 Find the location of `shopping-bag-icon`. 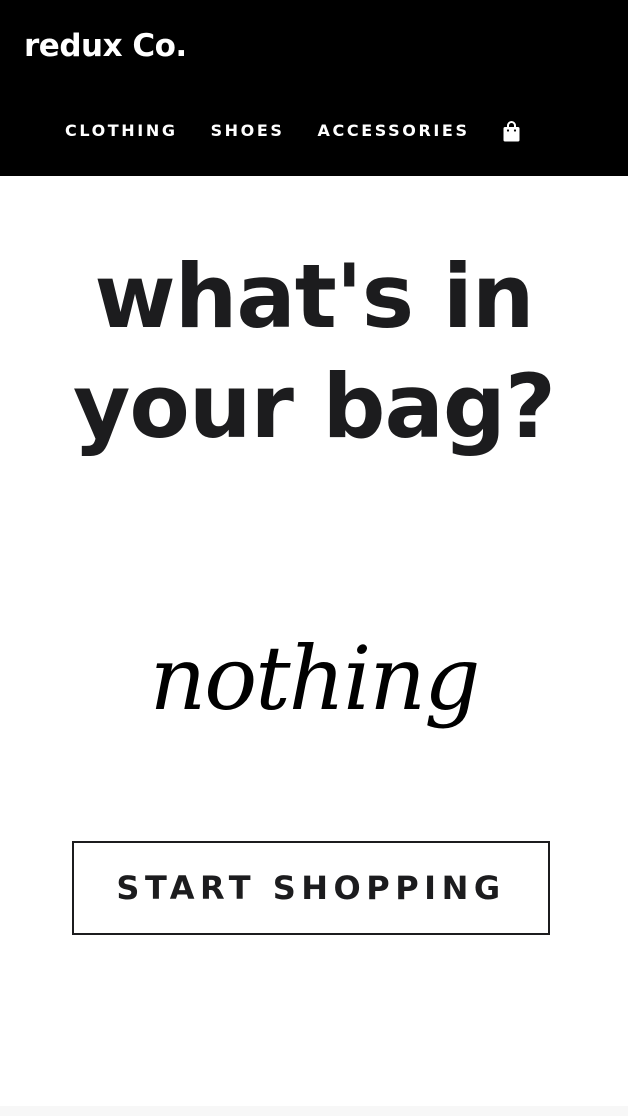

shopping-bag-icon is located at coordinates (511, 131).